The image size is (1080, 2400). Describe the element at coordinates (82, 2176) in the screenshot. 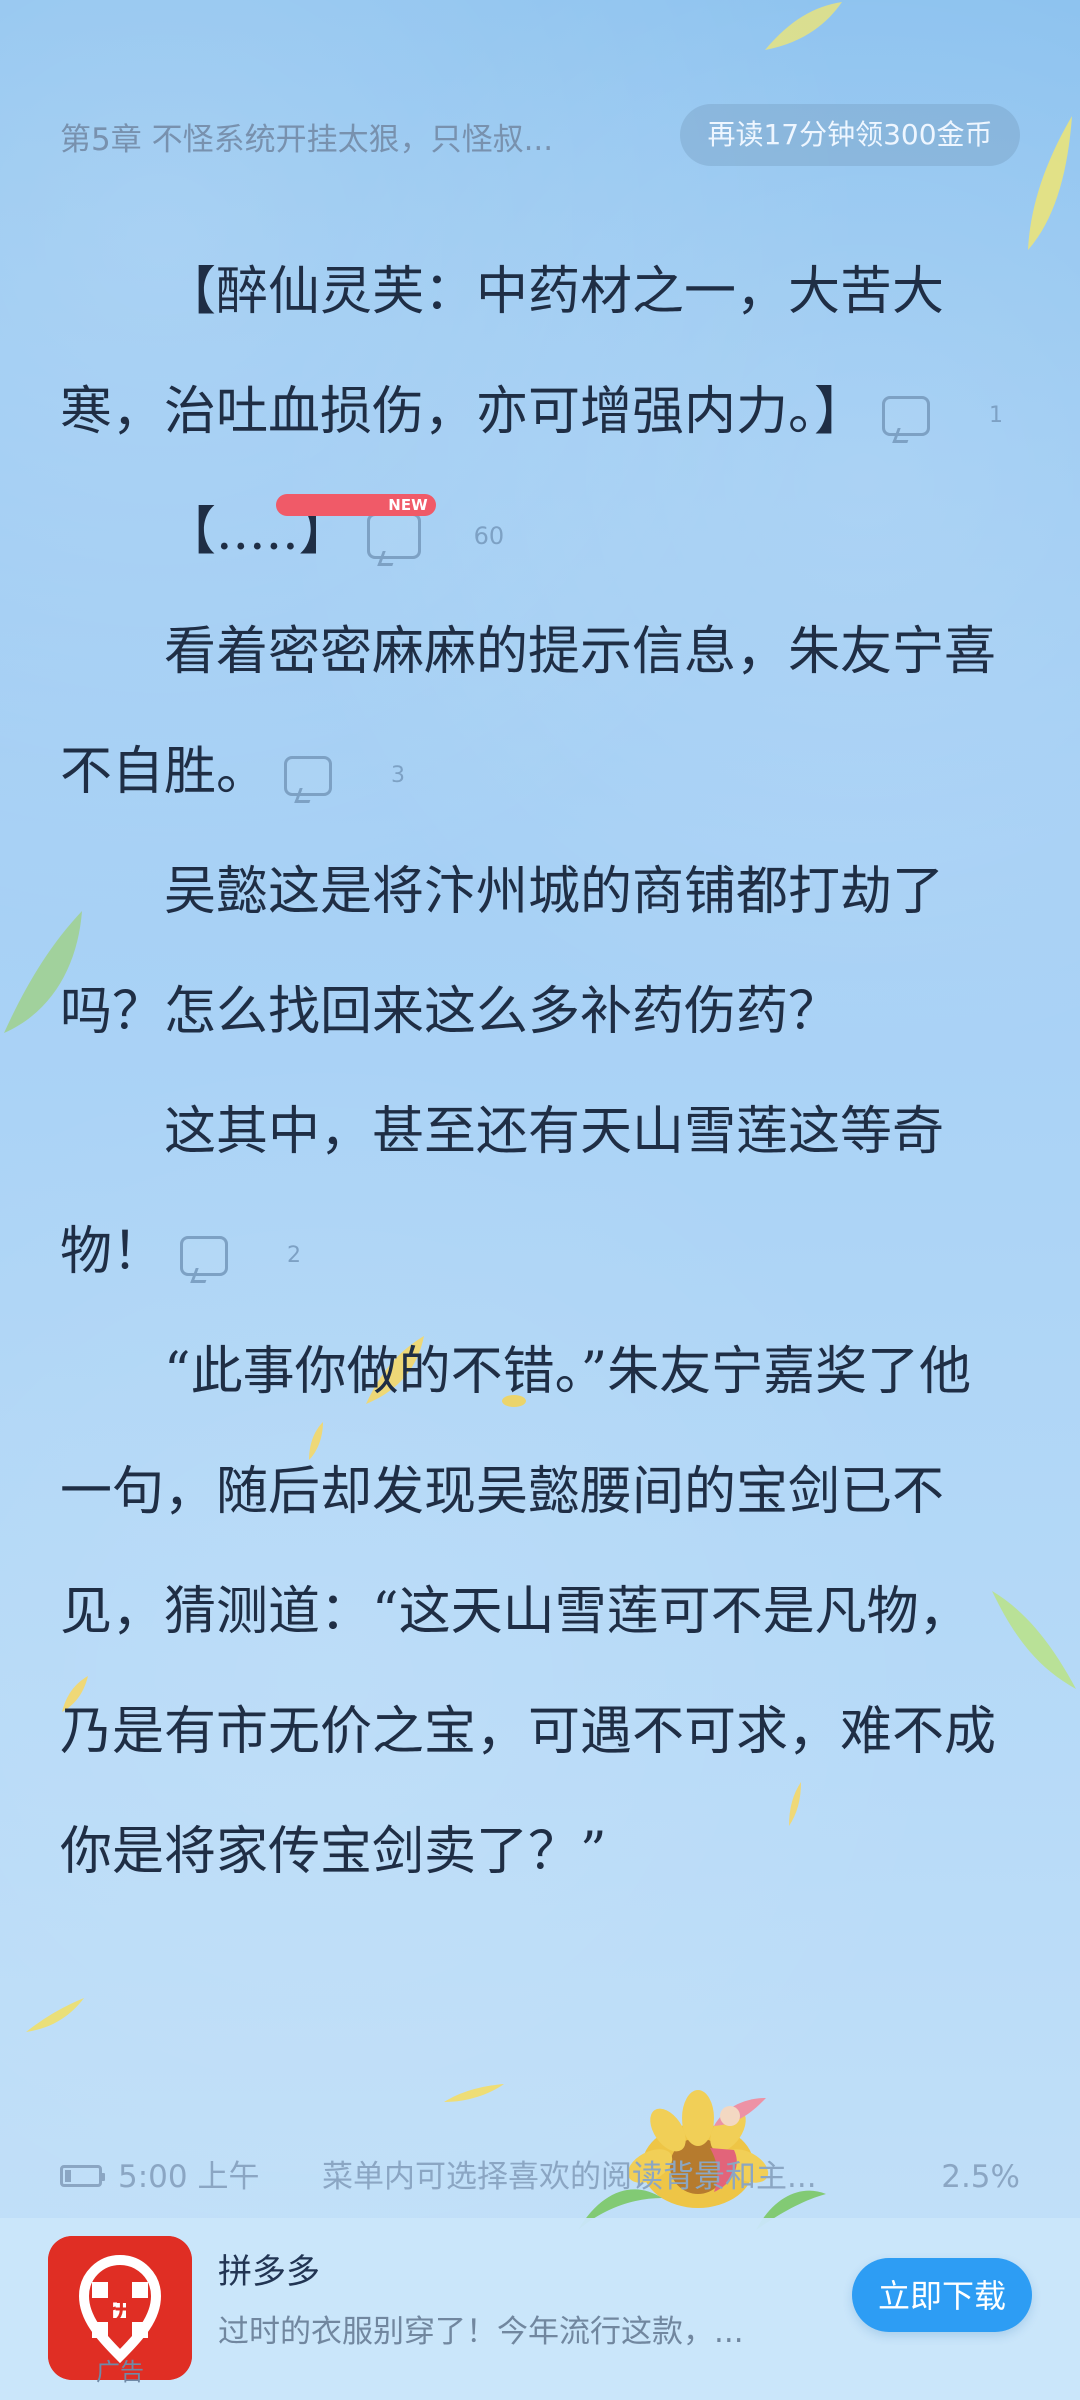

I see `battery-icon` at that location.